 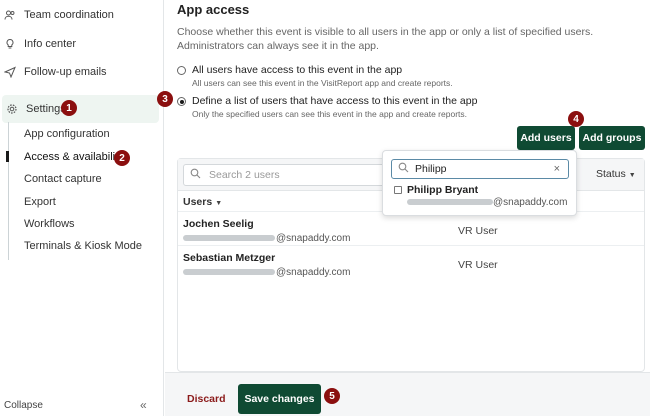 What do you see at coordinates (398, 190) in the screenshot?
I see `result-checkbox` at bounding box center [398, 190].